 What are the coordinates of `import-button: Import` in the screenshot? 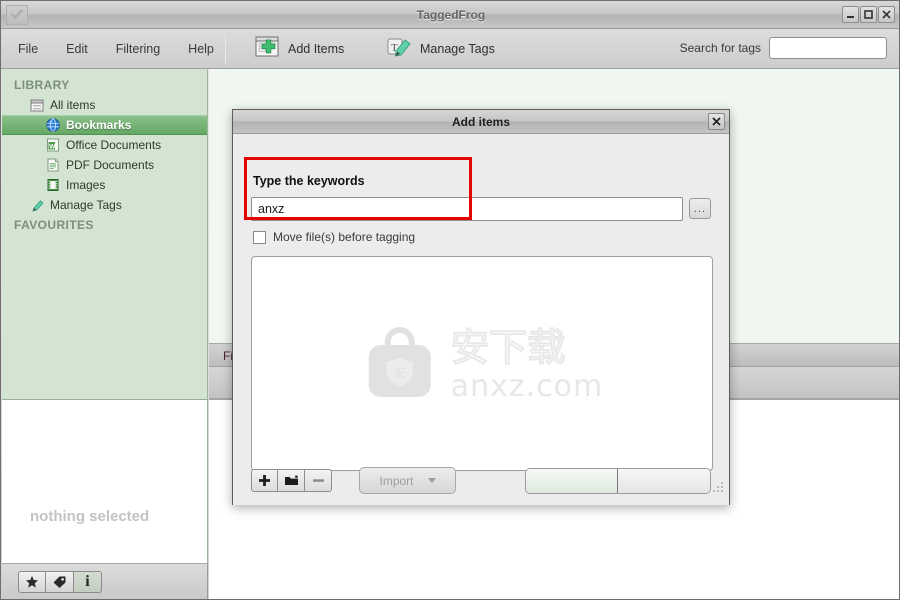 It's located at (407, 480).